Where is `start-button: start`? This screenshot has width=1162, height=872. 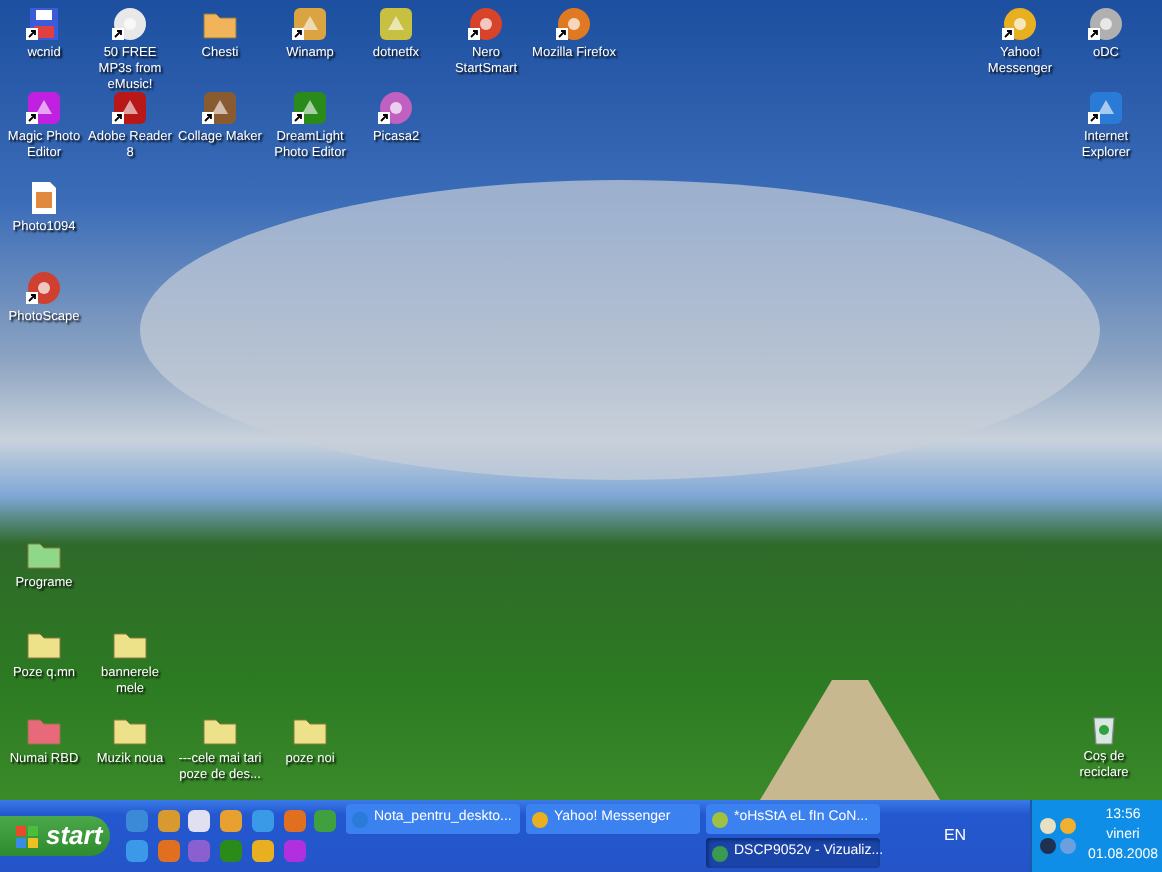
start-button: start is located at coordinates (55, 836).